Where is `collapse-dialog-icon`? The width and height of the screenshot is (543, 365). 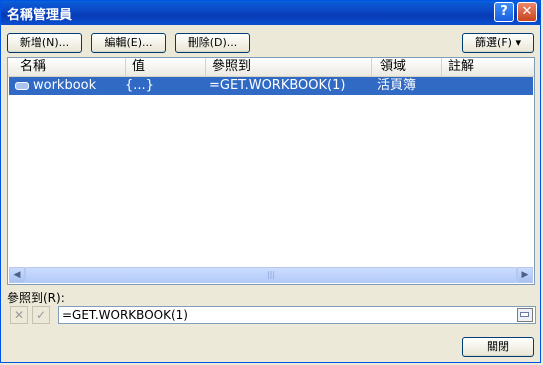 collapse-dialog-icon is located at coordinates (525, 315).